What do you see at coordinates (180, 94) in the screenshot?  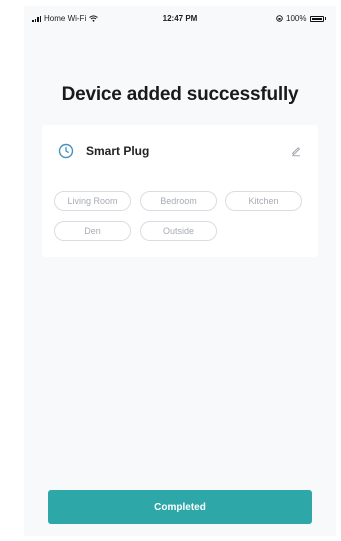 I see `page-title: Device added successfully` at bounding box center [180, 94].